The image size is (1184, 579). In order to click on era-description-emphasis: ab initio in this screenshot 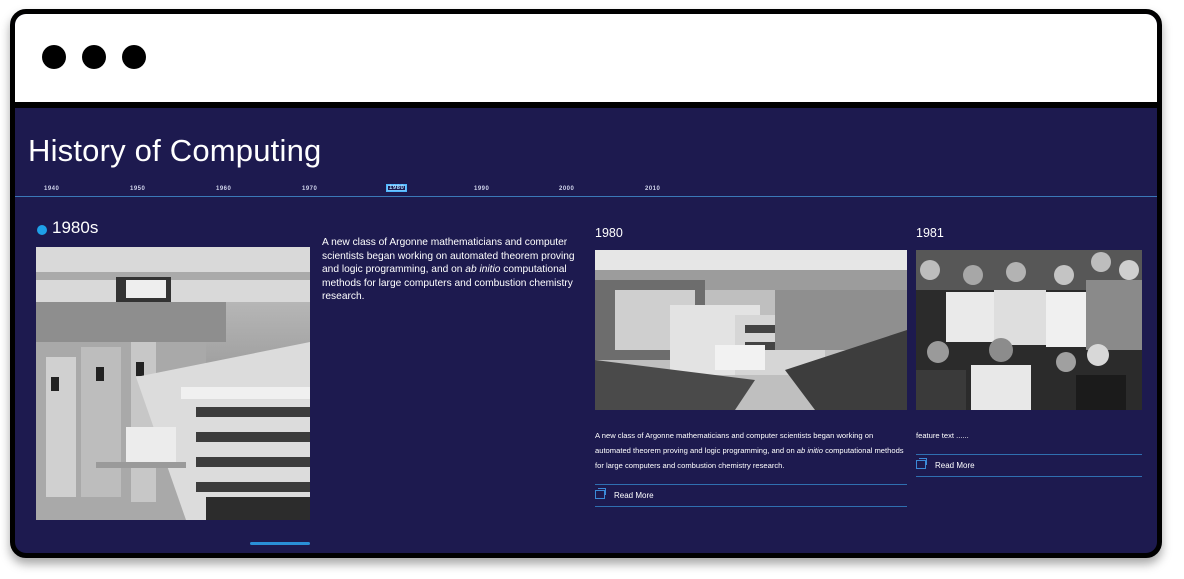, I will do `click(483, 269)`.